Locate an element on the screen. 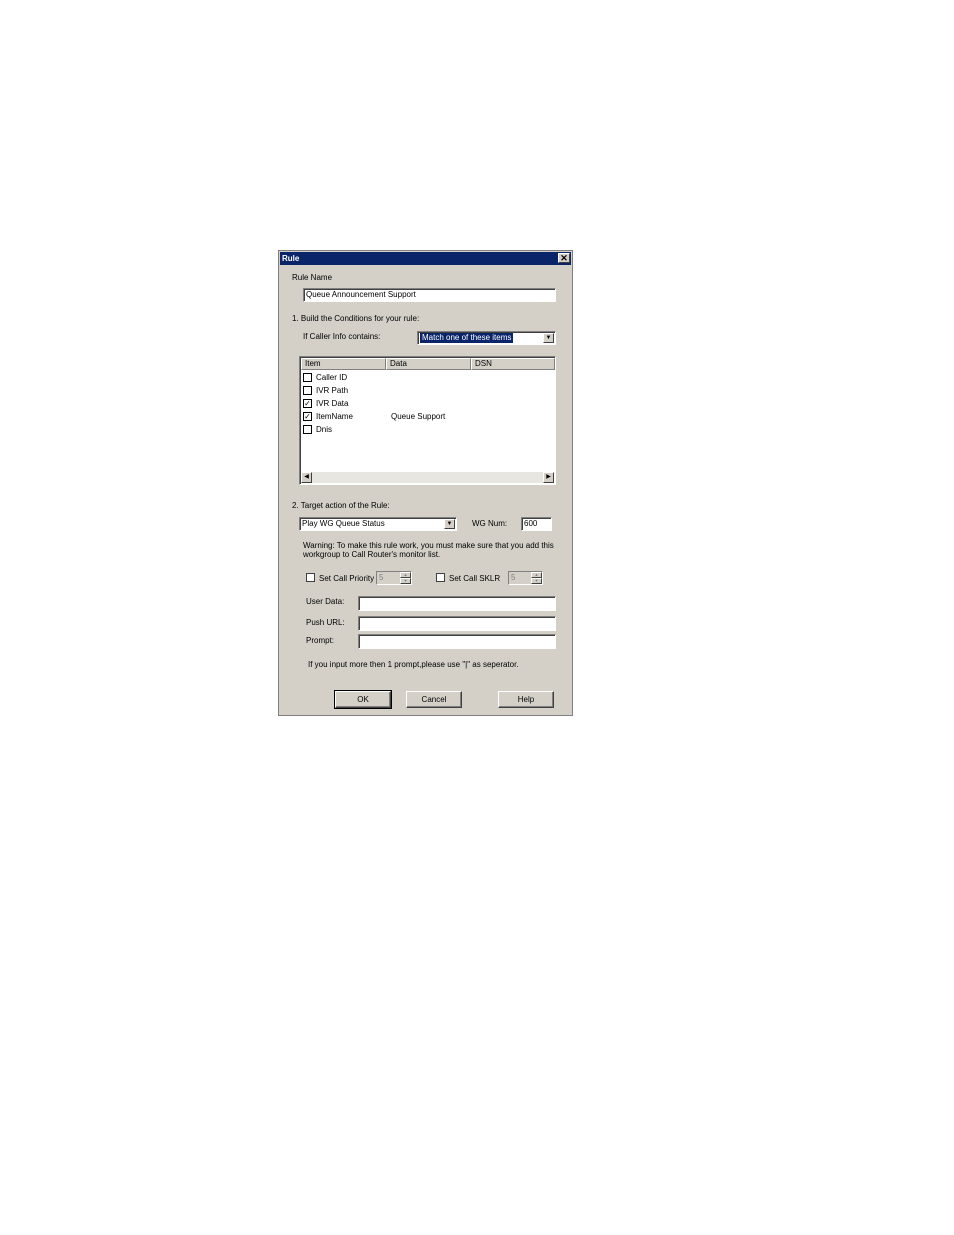  item-name: Caller ID is located at coordinates (332, 377).